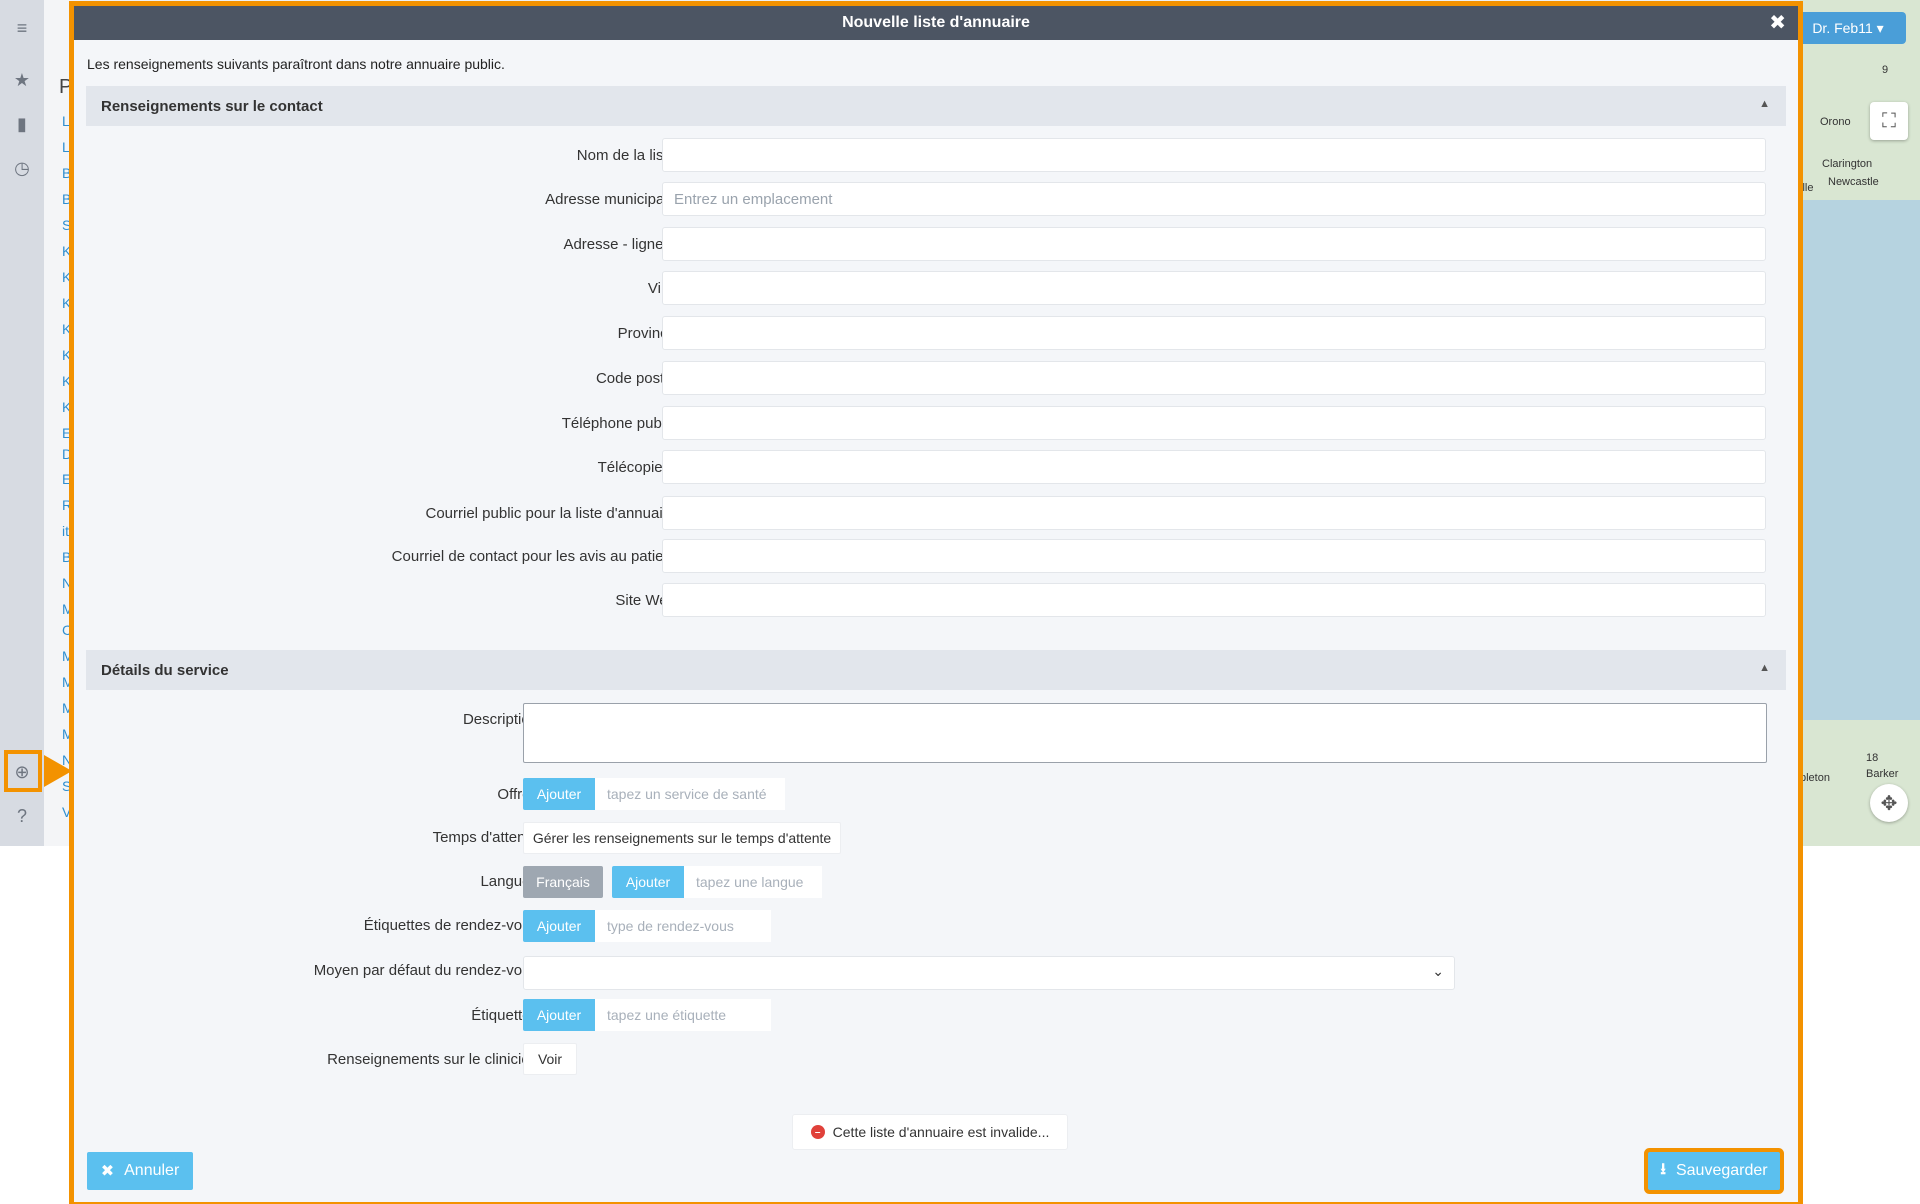 This screenshot has width=1920, height=1204. Describe the element at coordinates (432, 1059) in the screenshot. I see `clinician-info-label: Renseignements sur le clinicien` at that location.